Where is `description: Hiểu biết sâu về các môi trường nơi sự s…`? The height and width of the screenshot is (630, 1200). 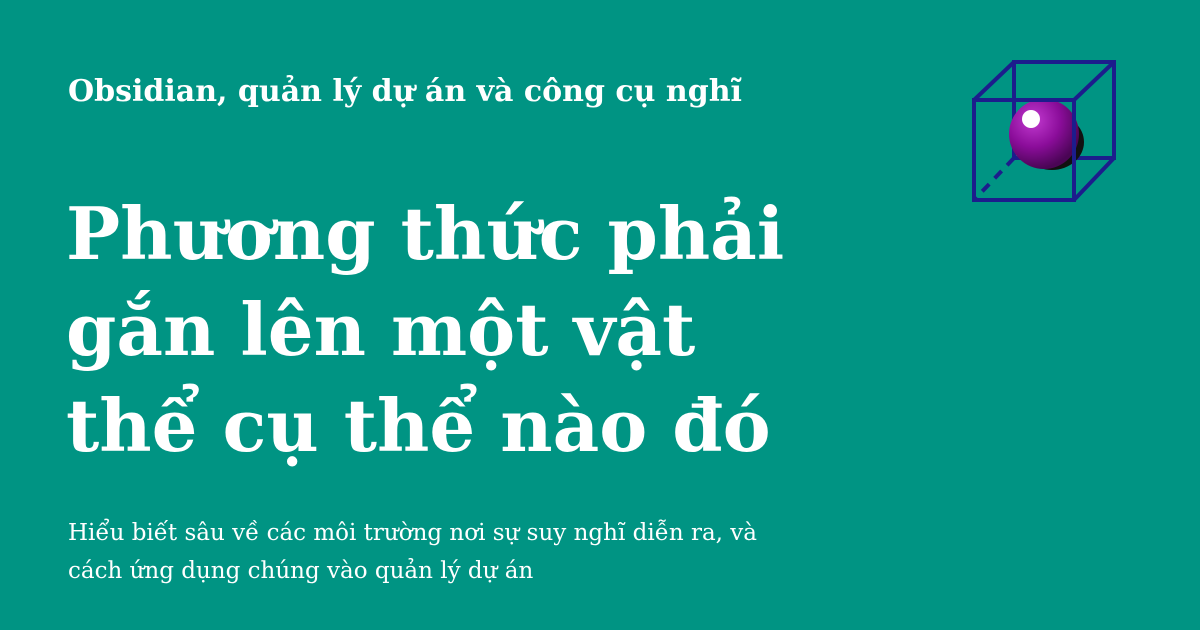 description: Hiểu biết sâu về các môi trường nơi sự s… is located at coordinates (498, 552).